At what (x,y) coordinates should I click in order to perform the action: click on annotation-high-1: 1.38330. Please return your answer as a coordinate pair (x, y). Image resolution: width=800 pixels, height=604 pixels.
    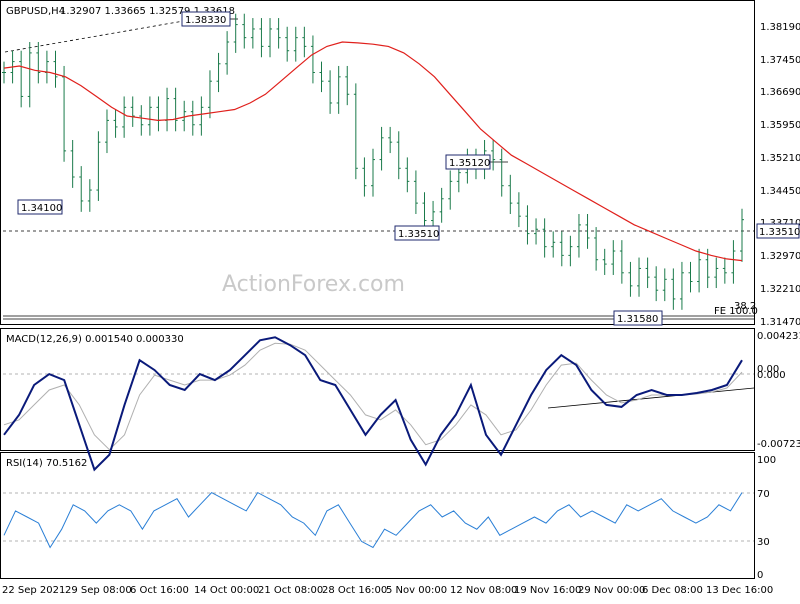
    Looking at the image, I should click on (206, 19).